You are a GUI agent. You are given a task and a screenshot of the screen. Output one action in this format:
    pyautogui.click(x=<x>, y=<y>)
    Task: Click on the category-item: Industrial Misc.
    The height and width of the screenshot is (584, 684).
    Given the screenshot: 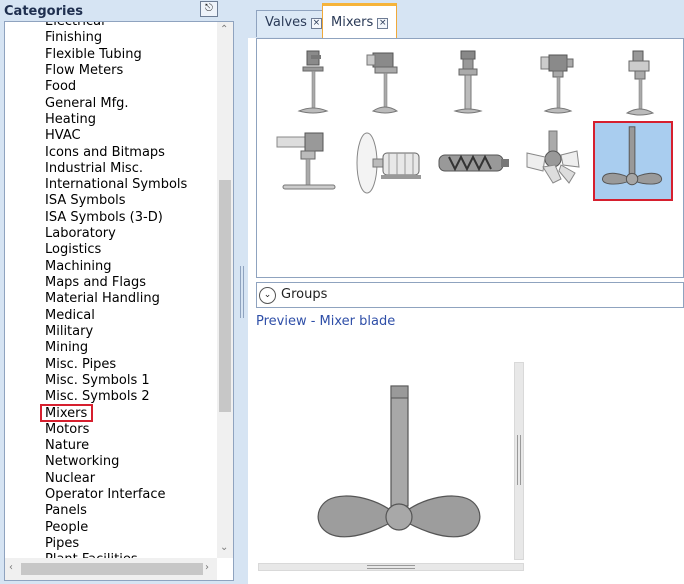 What is the action you would take?
    pyautogui.click(x=116, y=169)
    